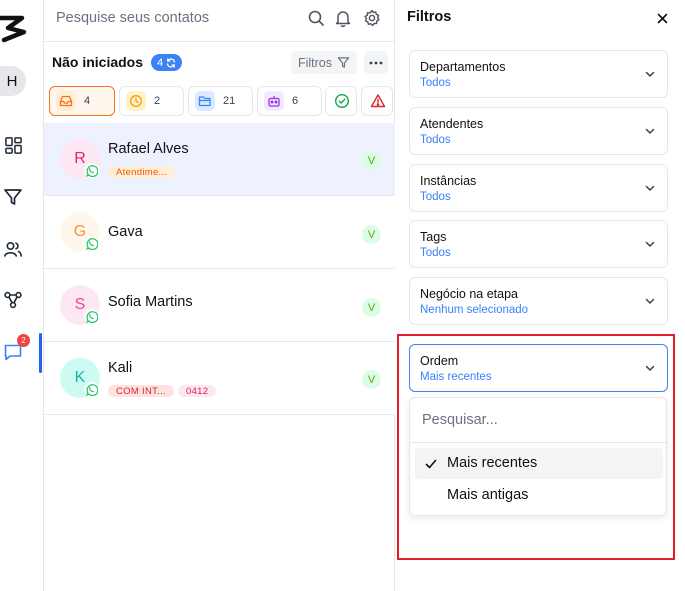 The width and height of the screenshot is (685, 591). I want to click on contacts-icon, so click(13, 249).